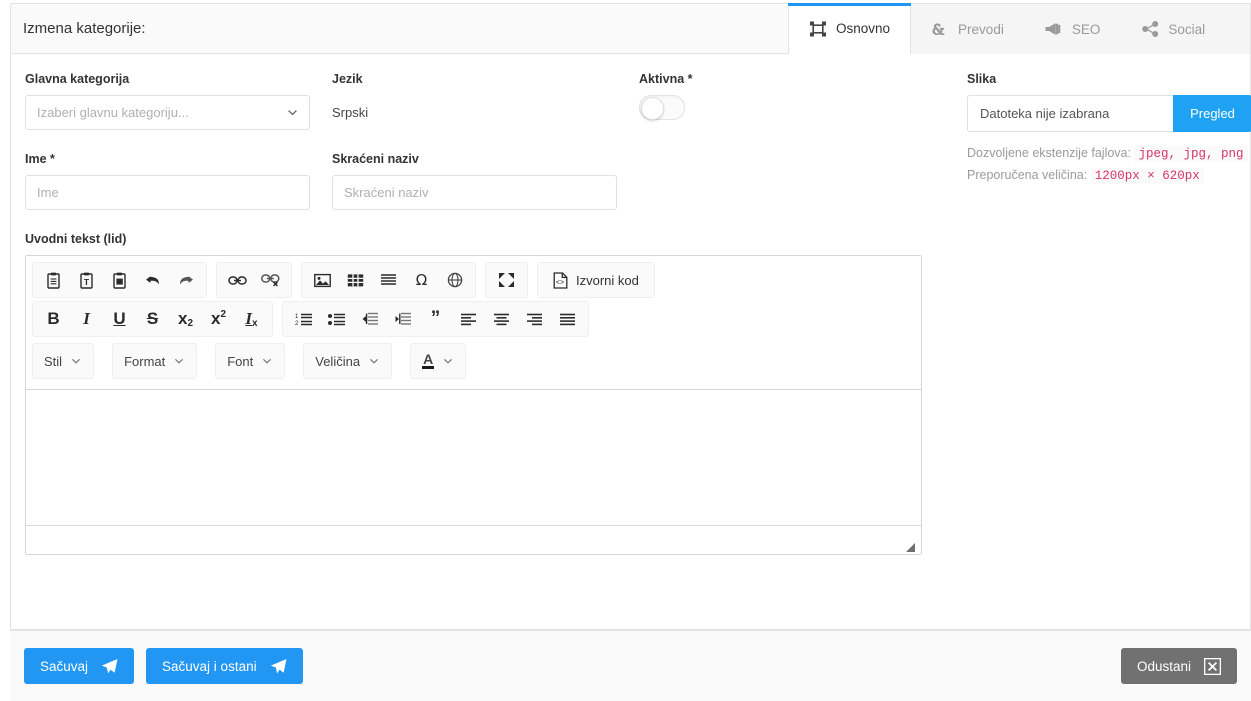  I want to click on text-color-dropdown: A, so click(438, 361).